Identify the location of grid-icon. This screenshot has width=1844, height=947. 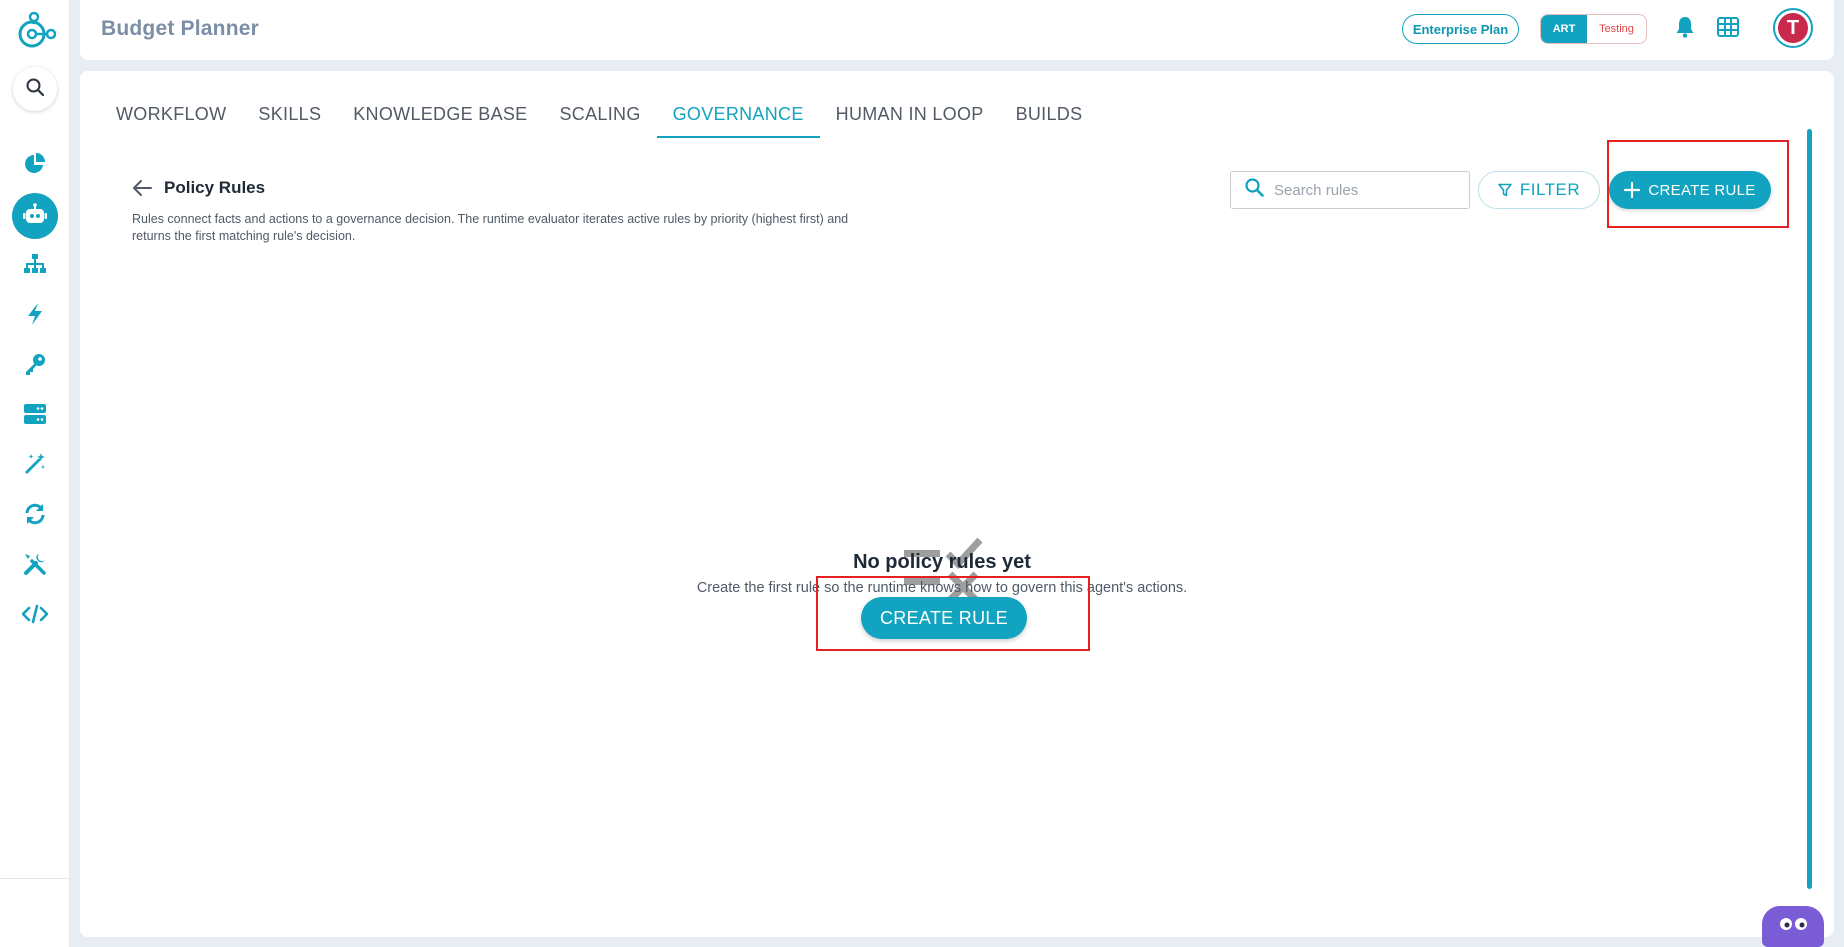
(1728, 29).